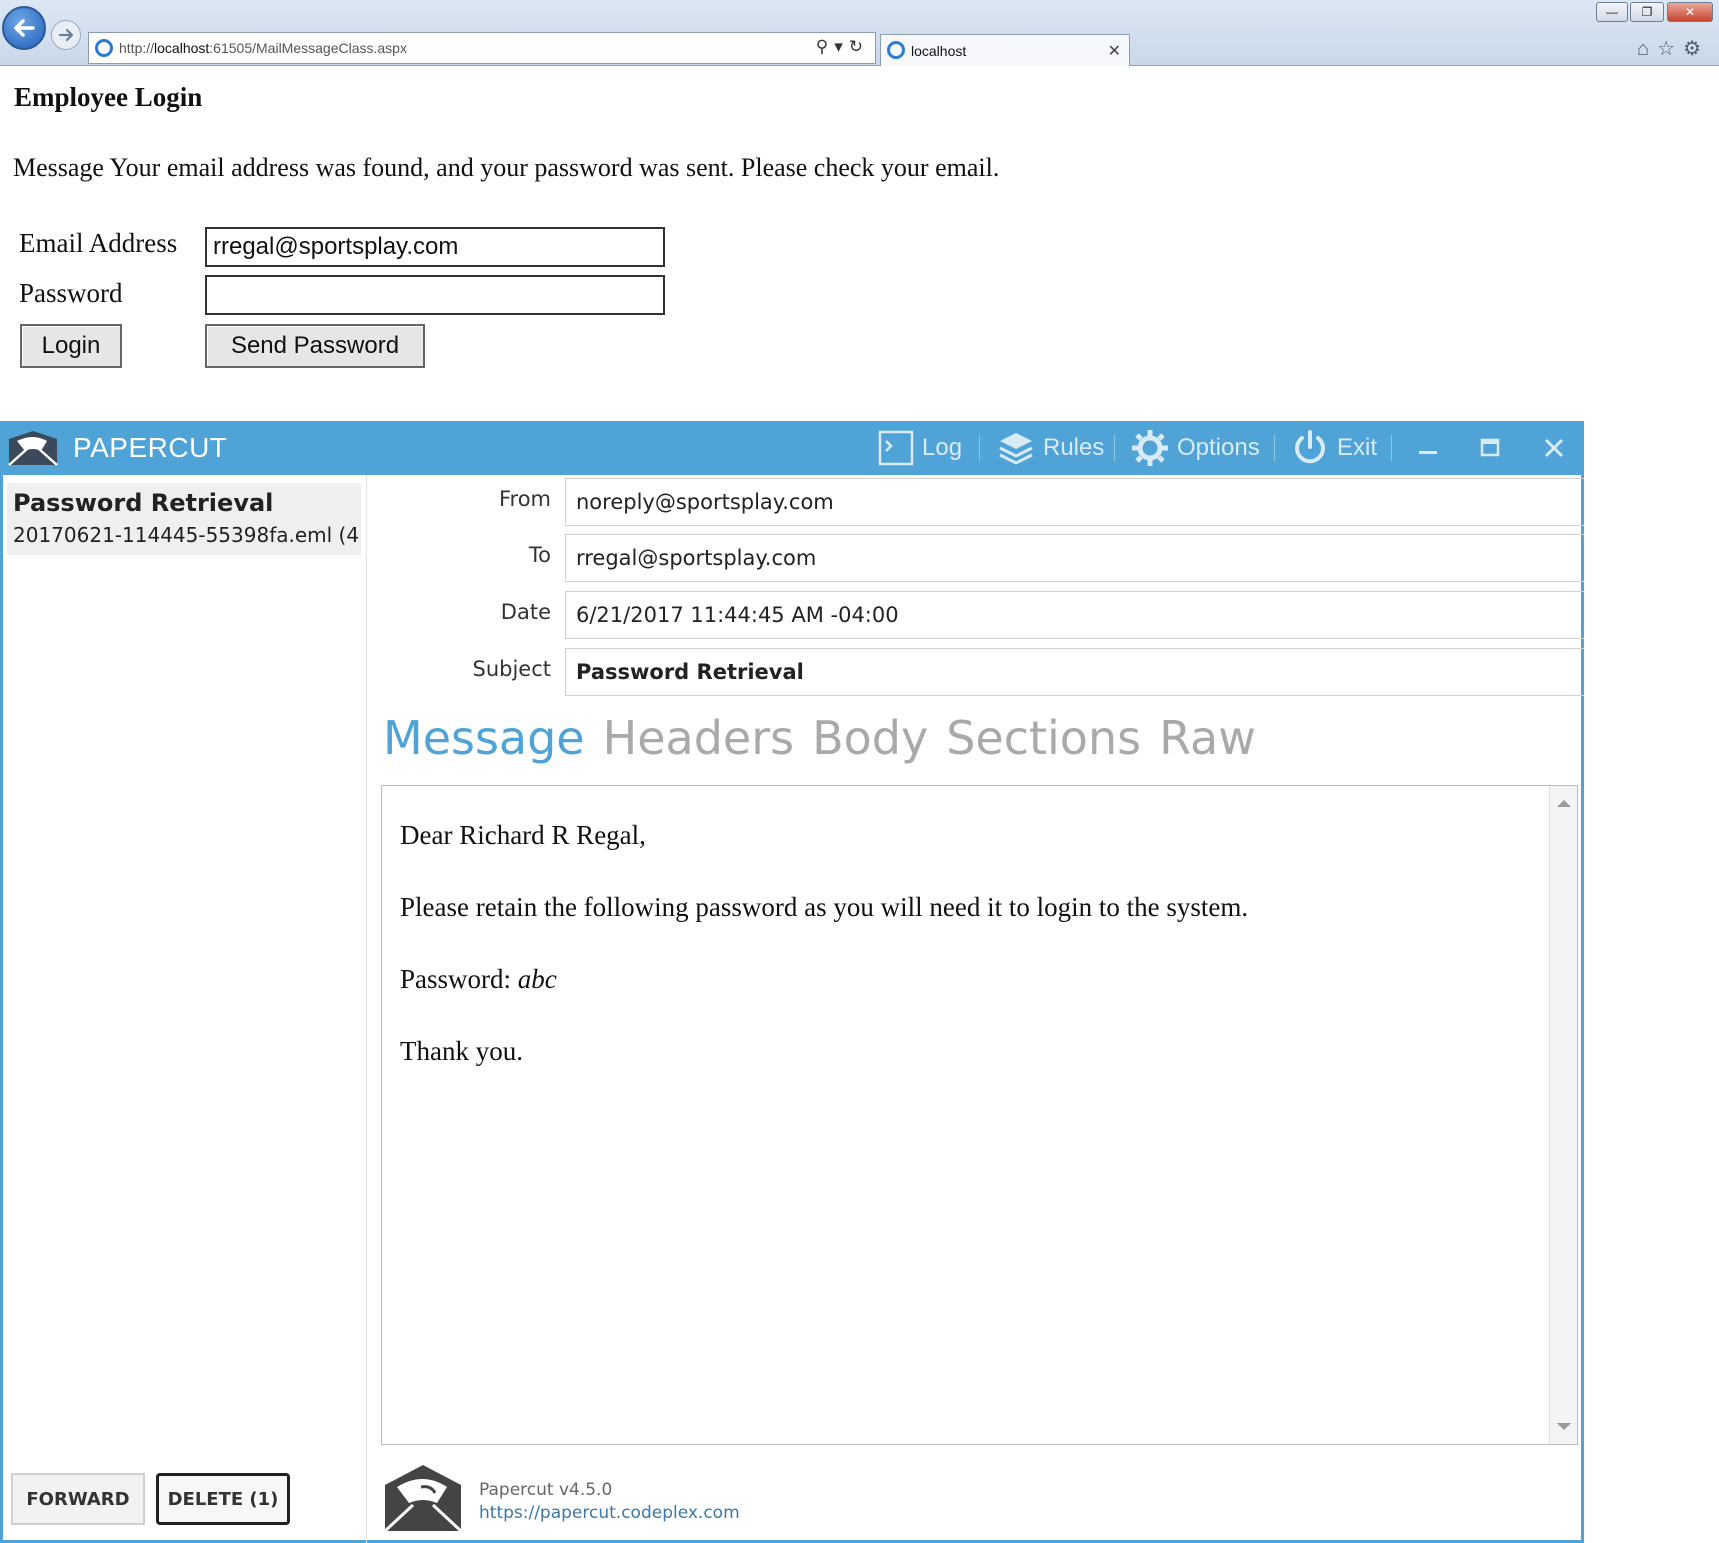 The image size is (1719, 1543). I want to click on tab-title: localhost, so click(939, 50).